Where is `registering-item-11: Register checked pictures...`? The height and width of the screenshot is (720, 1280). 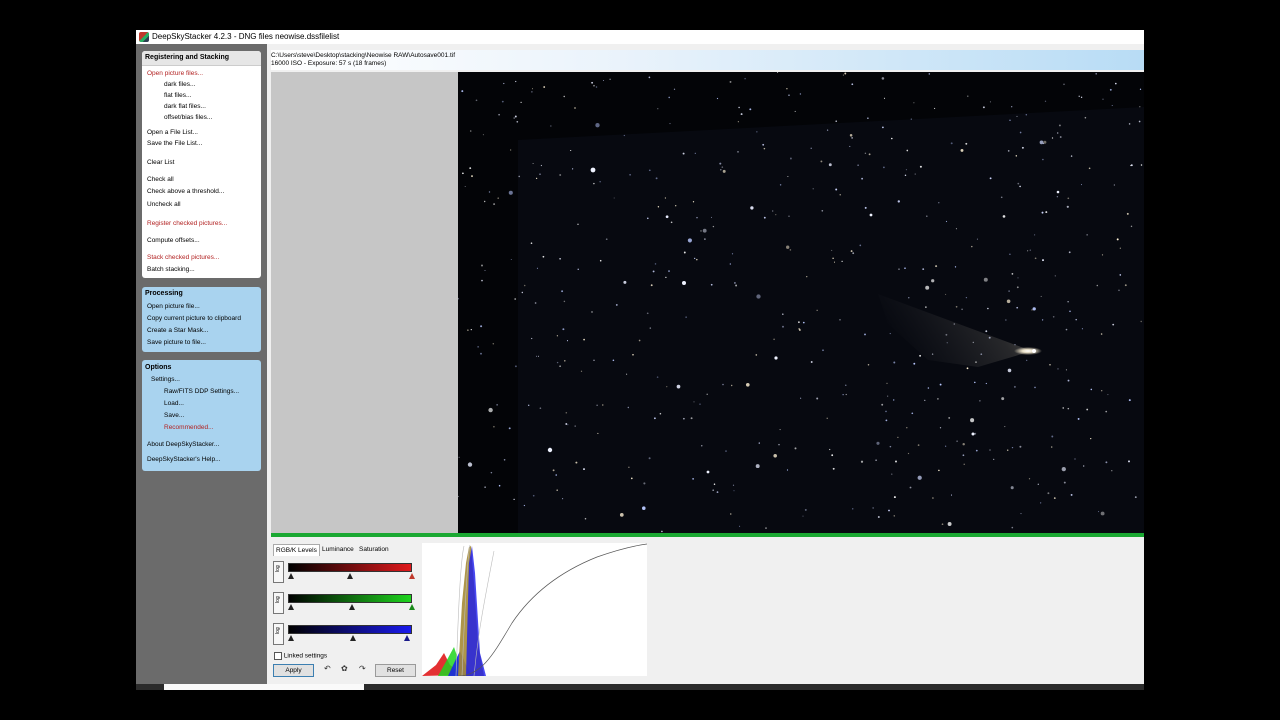 registering-item-11: Register checked pictures... is located at coordinates (187, 223).